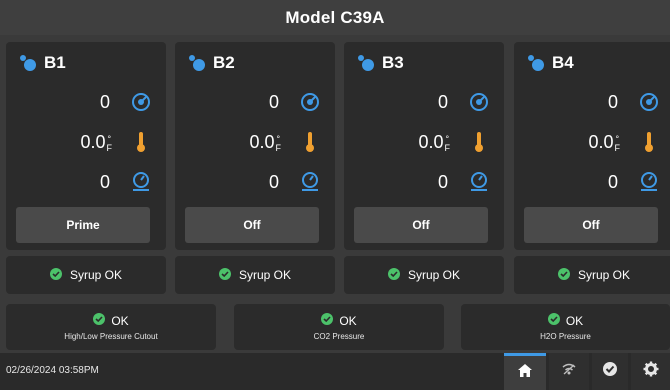 The height and width of the screenshot is (390, 670). I want to click on bank-header: B4, so click(550, 63).